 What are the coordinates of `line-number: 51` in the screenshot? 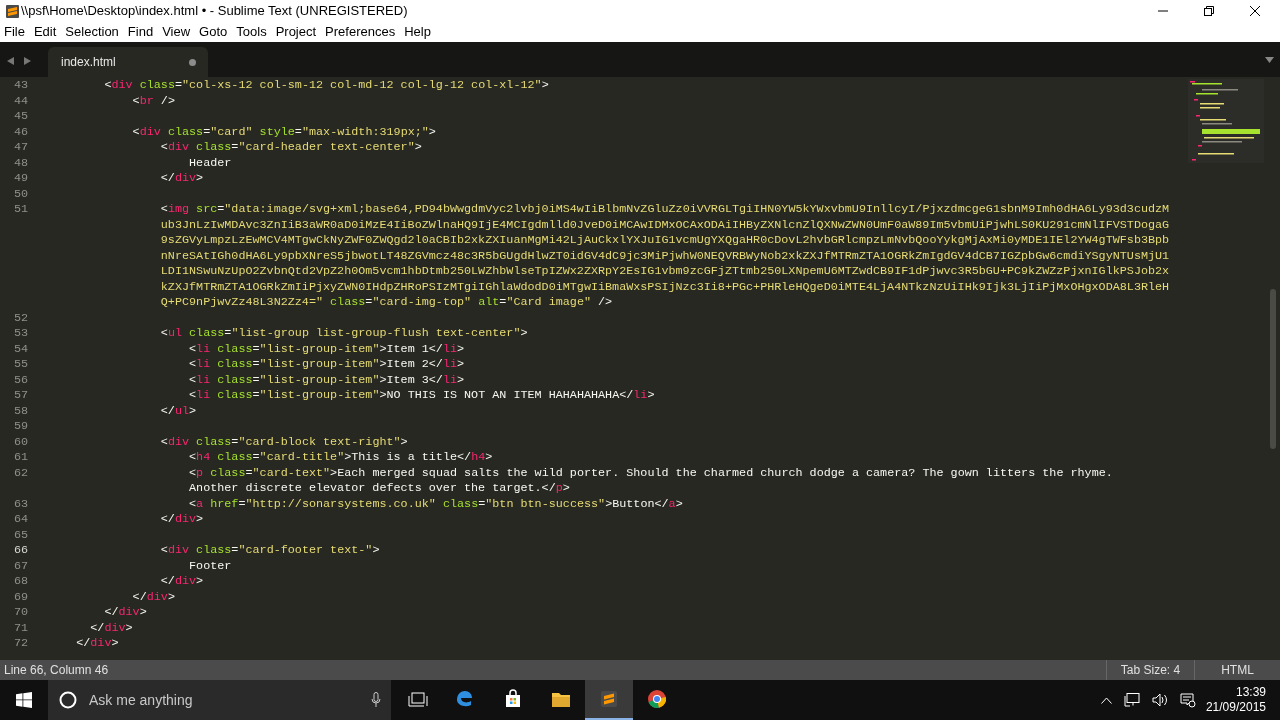 It's located at (20, 209).